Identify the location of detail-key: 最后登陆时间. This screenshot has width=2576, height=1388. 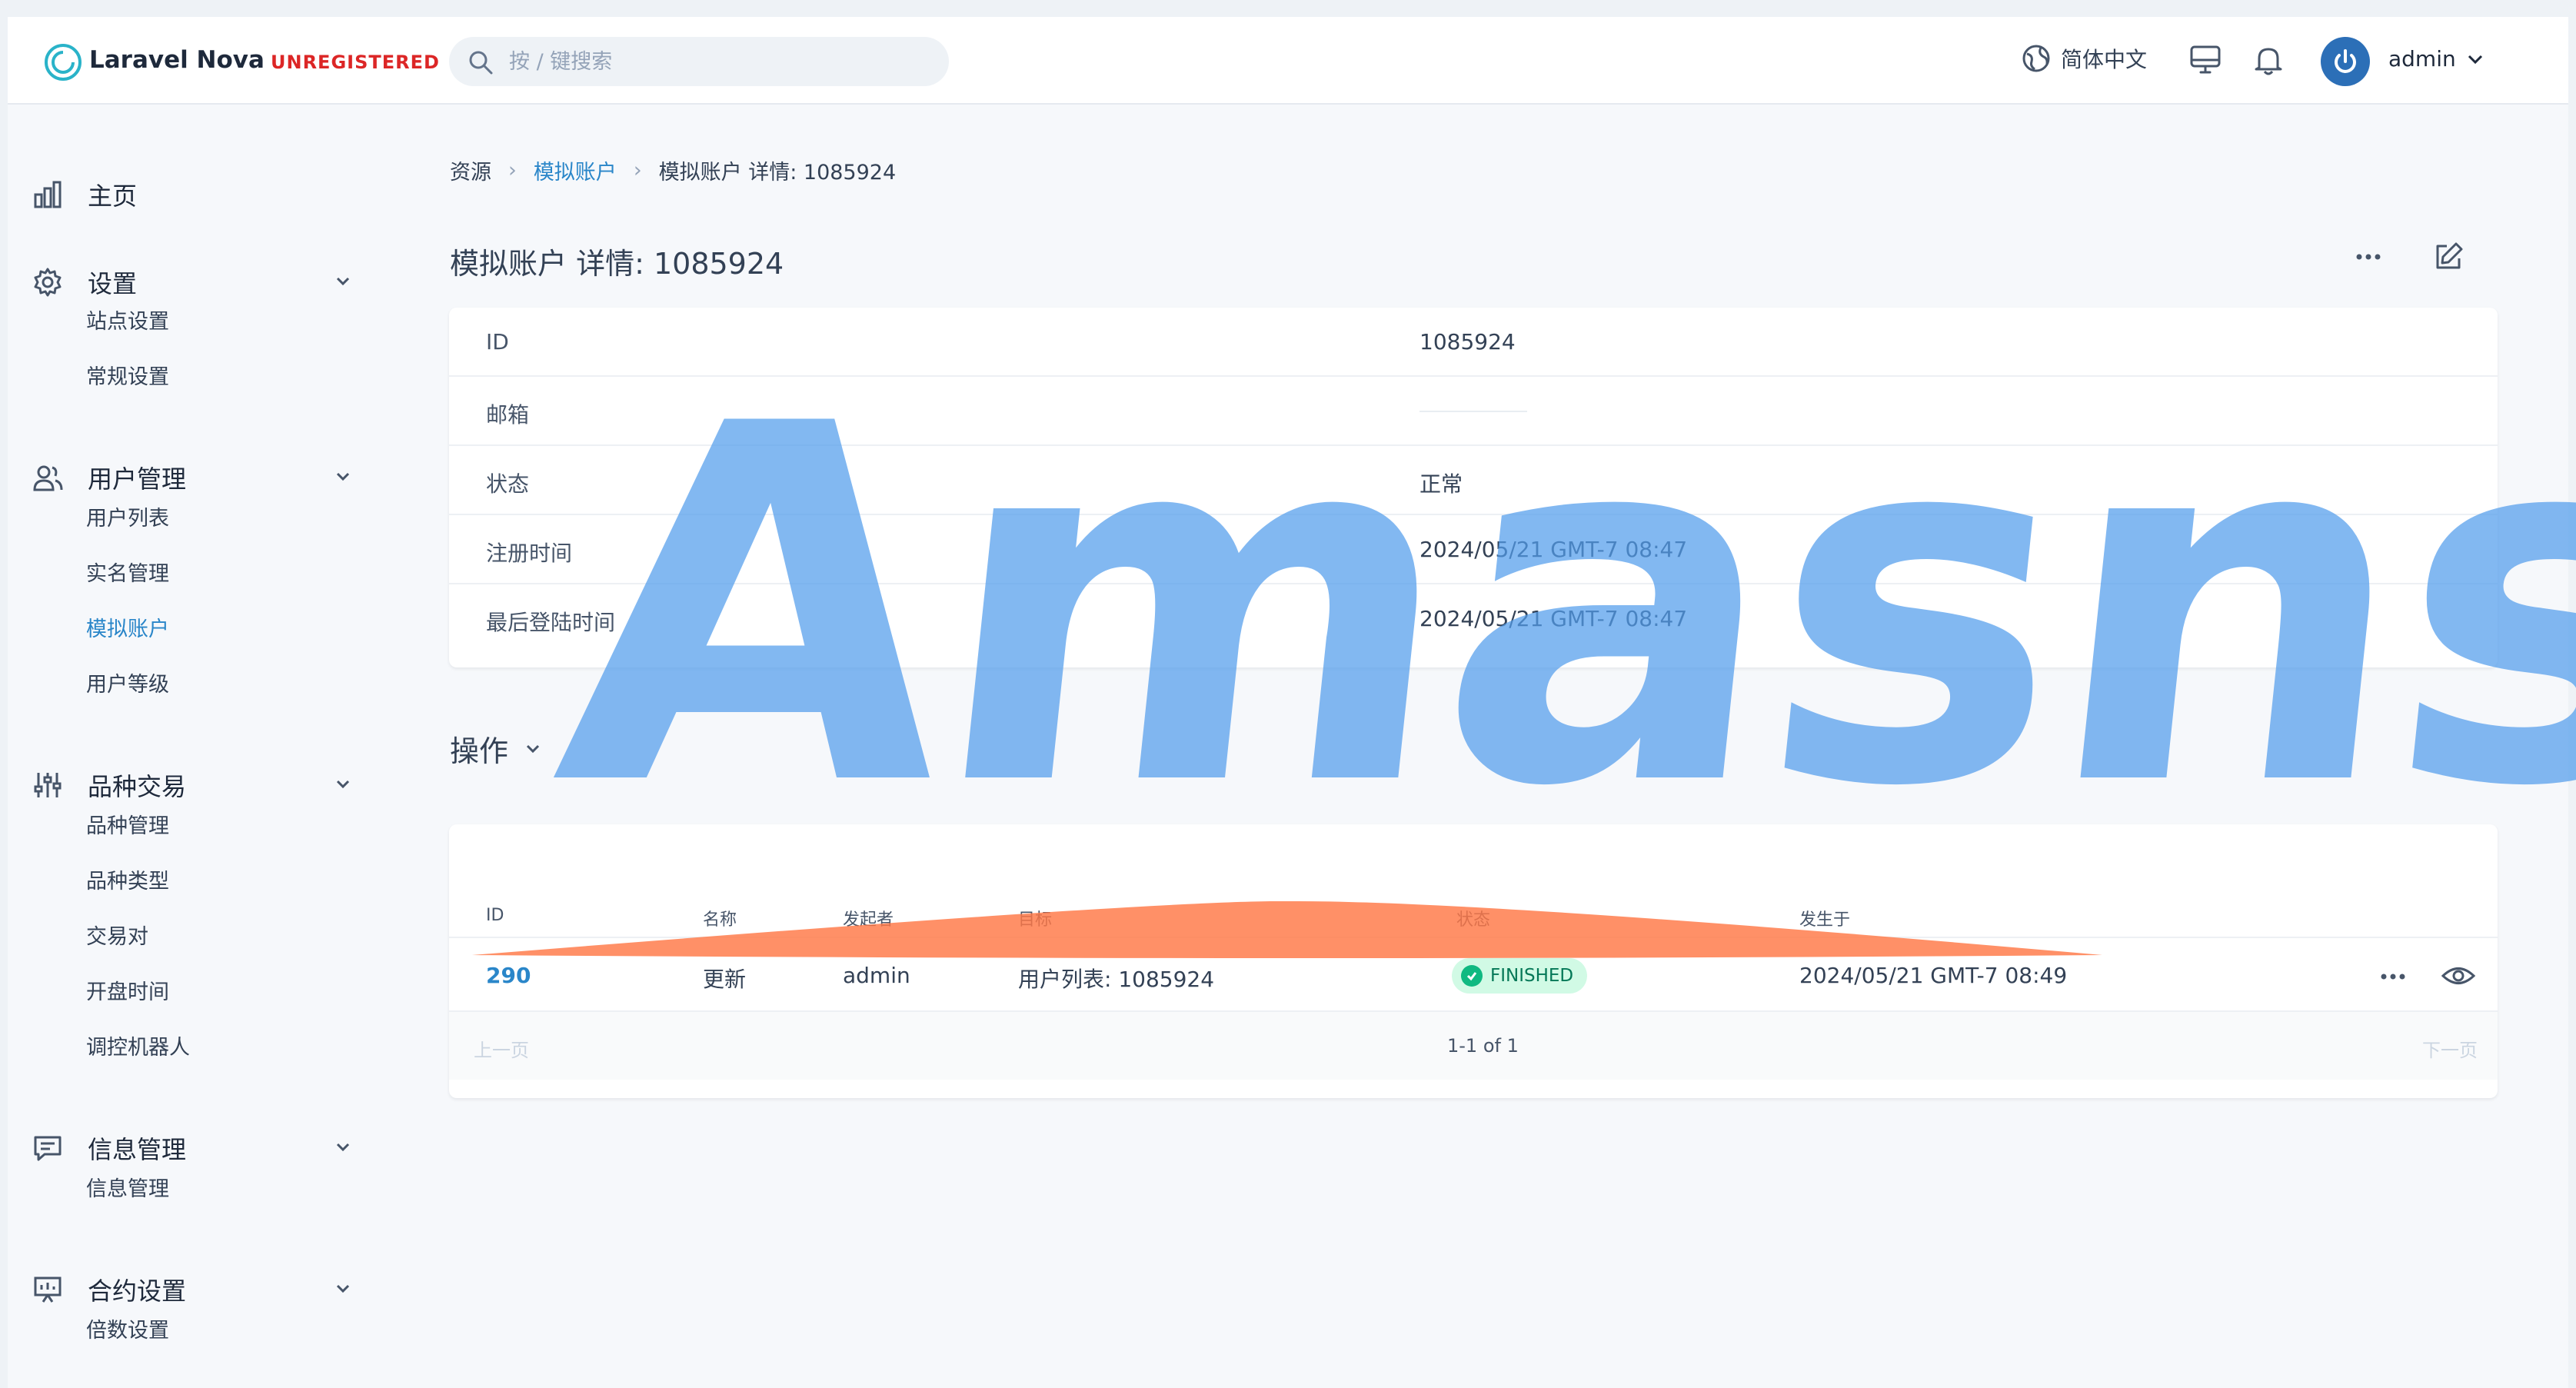
(551, 622).